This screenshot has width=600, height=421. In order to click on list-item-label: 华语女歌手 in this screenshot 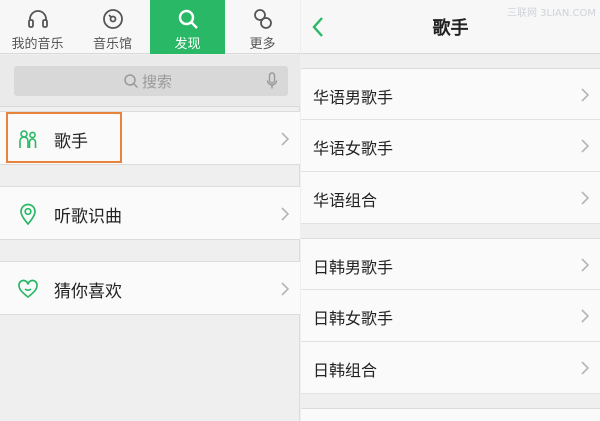, I will do `click(353, 148)`.